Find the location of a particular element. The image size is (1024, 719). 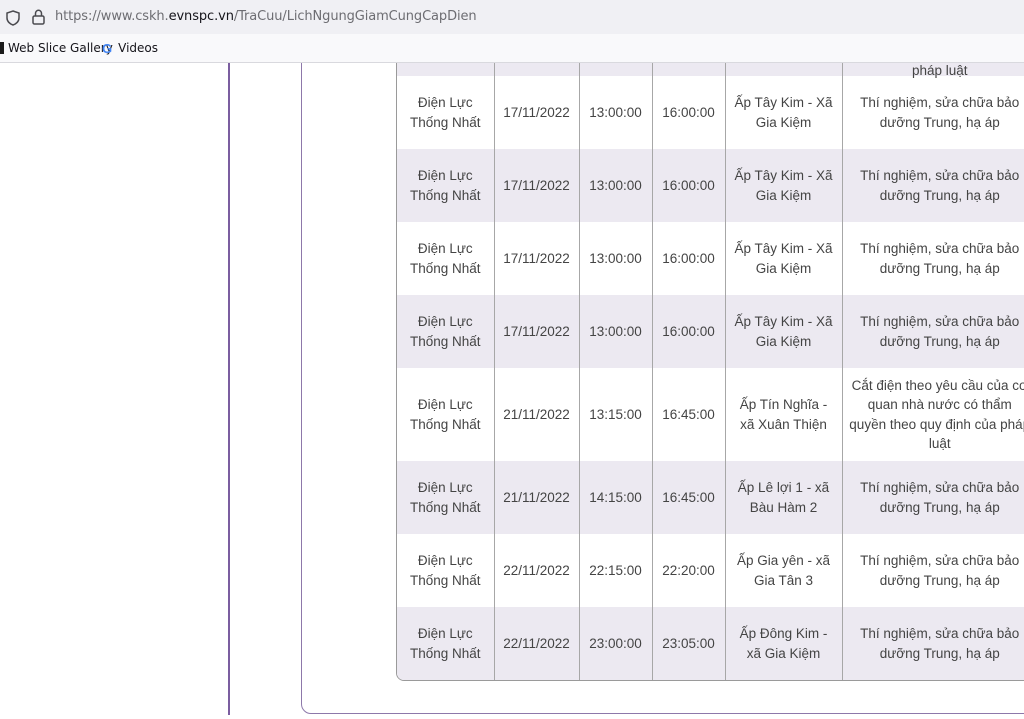

bookmark-videos: G Videos is located at coordinates (130, 48).